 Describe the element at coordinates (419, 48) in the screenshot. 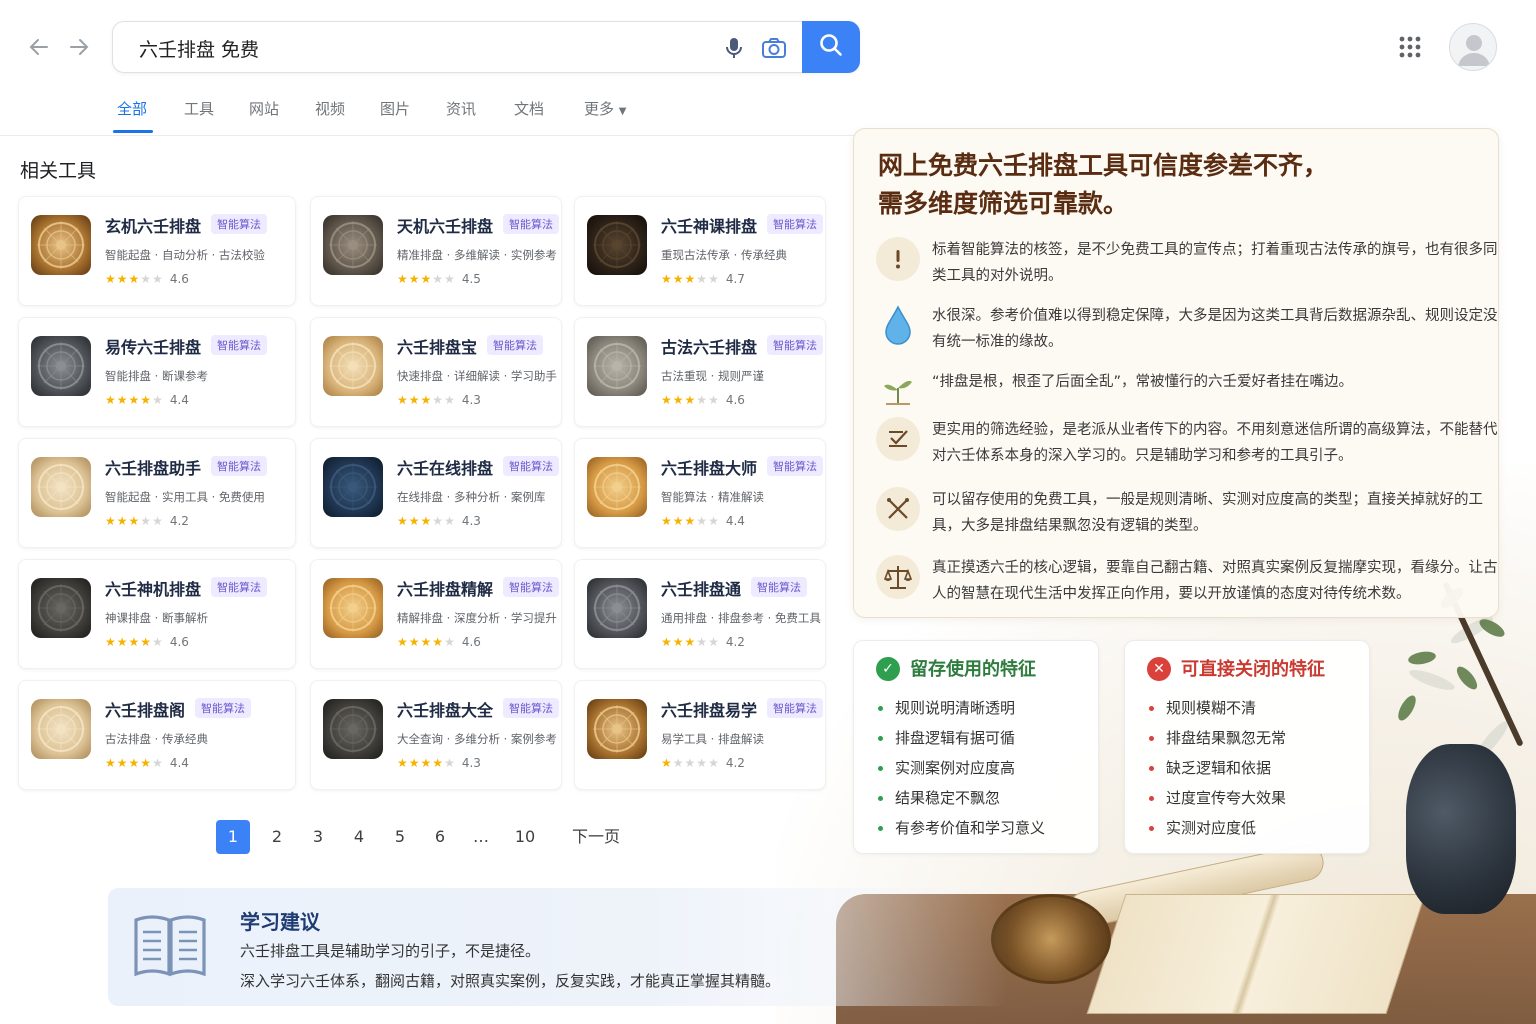

I see `search-input` at that location.